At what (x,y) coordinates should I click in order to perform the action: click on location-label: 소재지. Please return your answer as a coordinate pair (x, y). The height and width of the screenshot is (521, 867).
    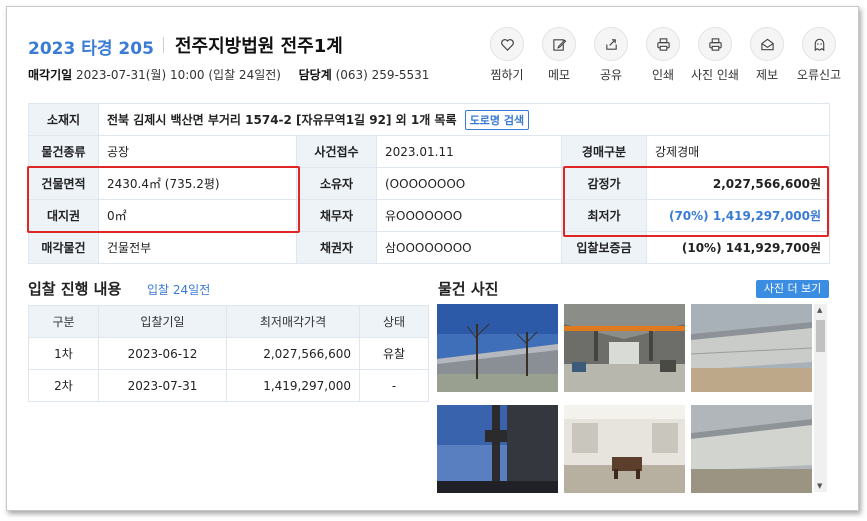
    Looking at the image, I should click on (63, 119).